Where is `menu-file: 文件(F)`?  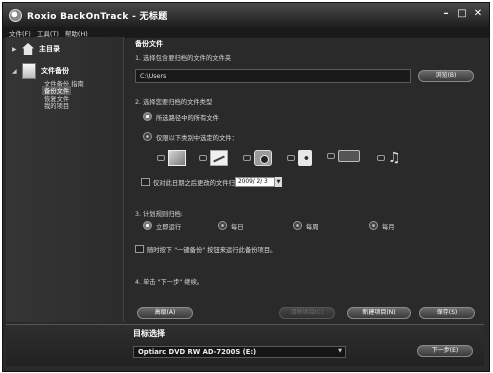
menu-file: 文件(F) is located at coordinates (20, 33).